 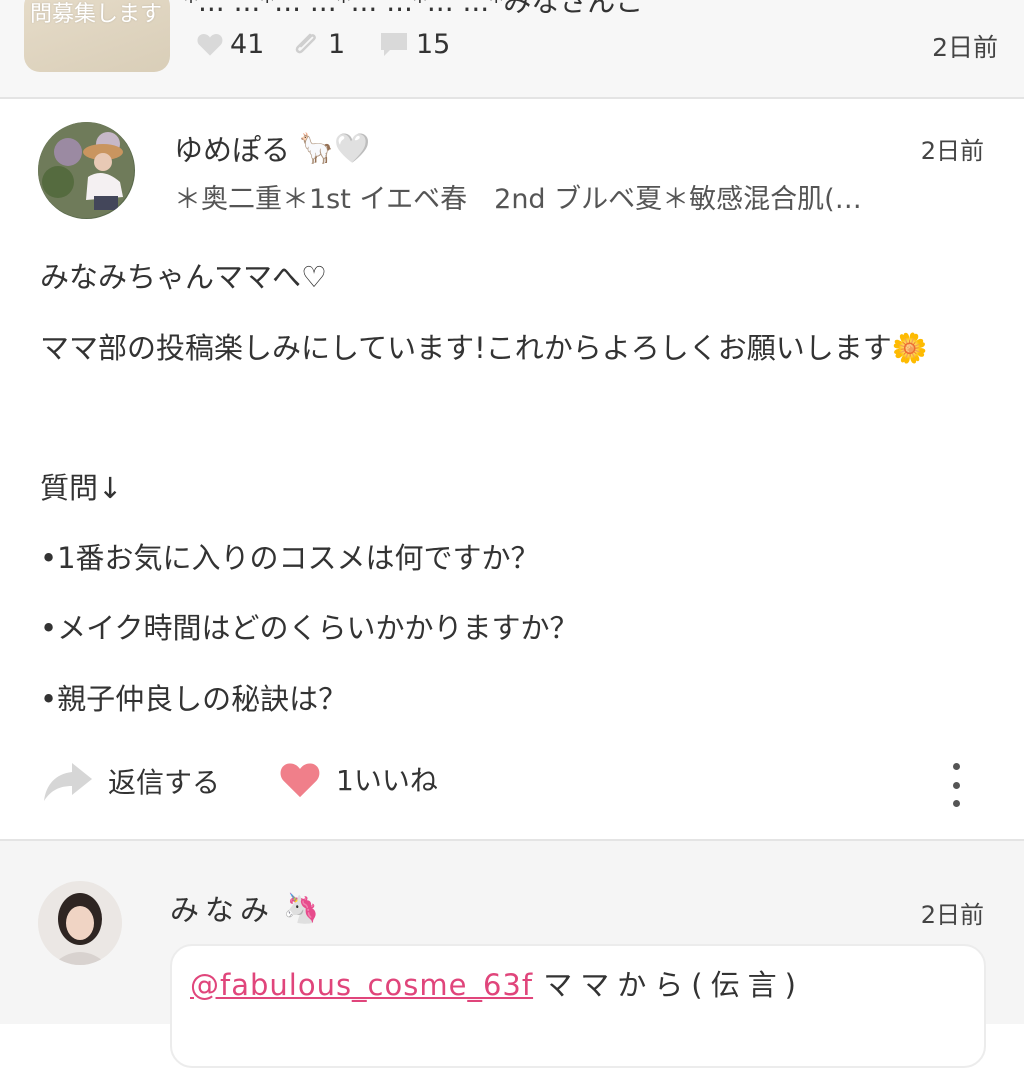 I want to click on reply-button: 返信する, so click(x=131, y=781).